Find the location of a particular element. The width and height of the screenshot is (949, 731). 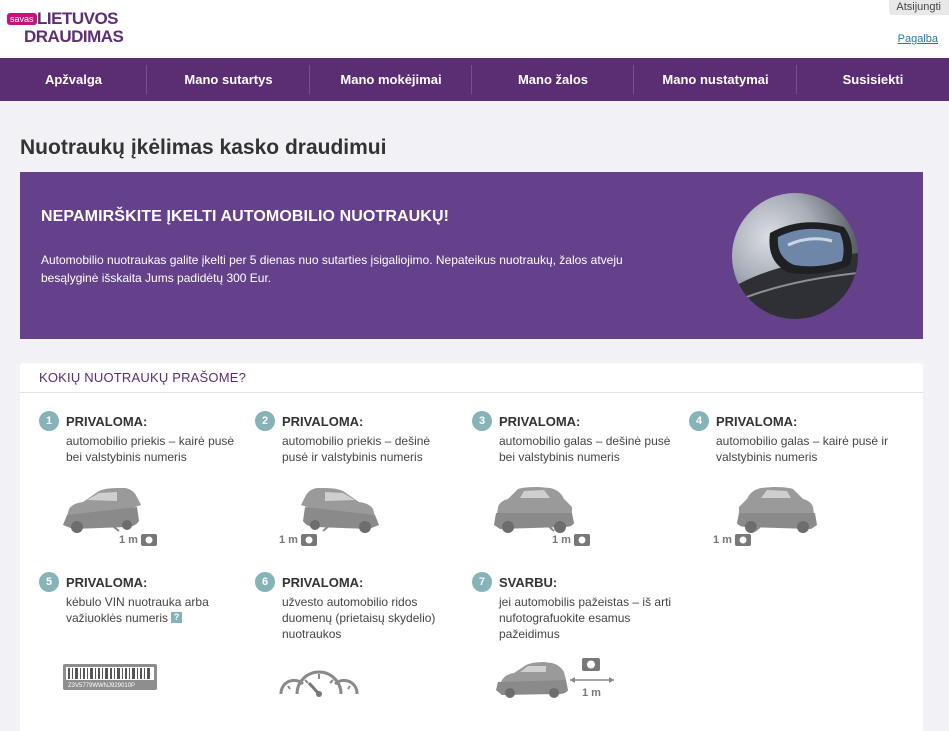

car-rear-left-icon: 1 m is located at coordinates (765, 516).